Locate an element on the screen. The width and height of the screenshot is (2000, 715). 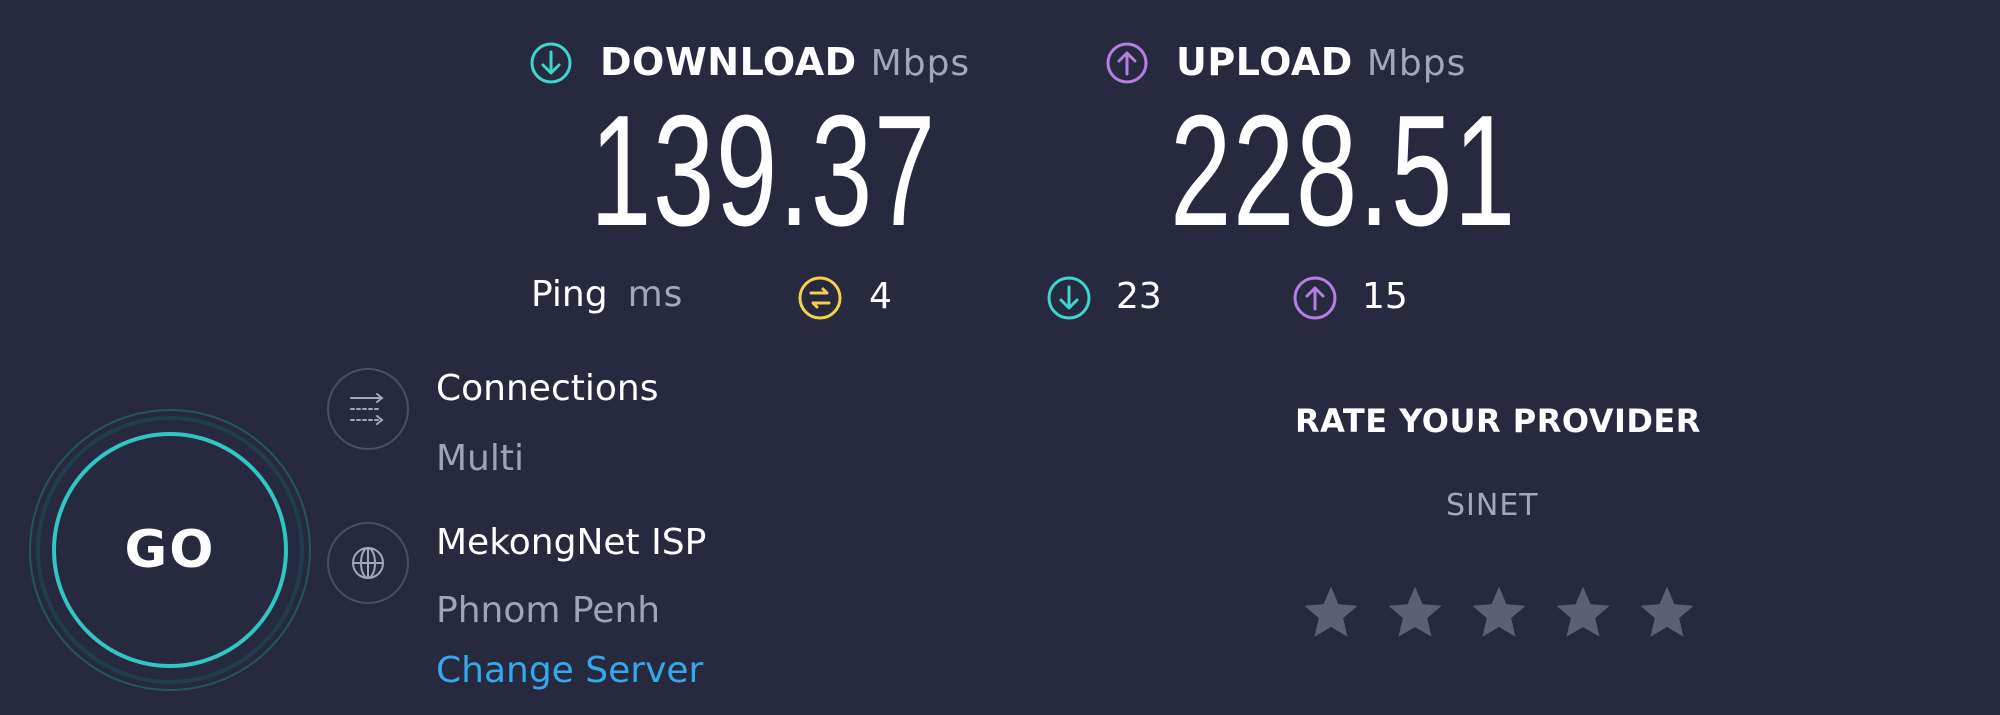
ping-icon is located at coordinates (820, 298).